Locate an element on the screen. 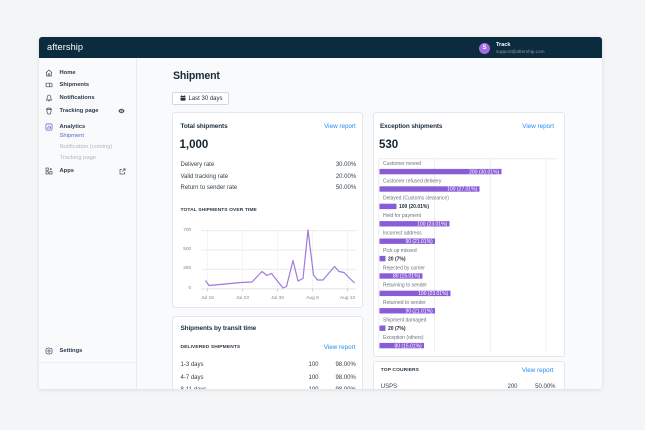 The image size is (645, 430). svg-text: Delayed (Customs clearance) is located at coordinates (416, 199).